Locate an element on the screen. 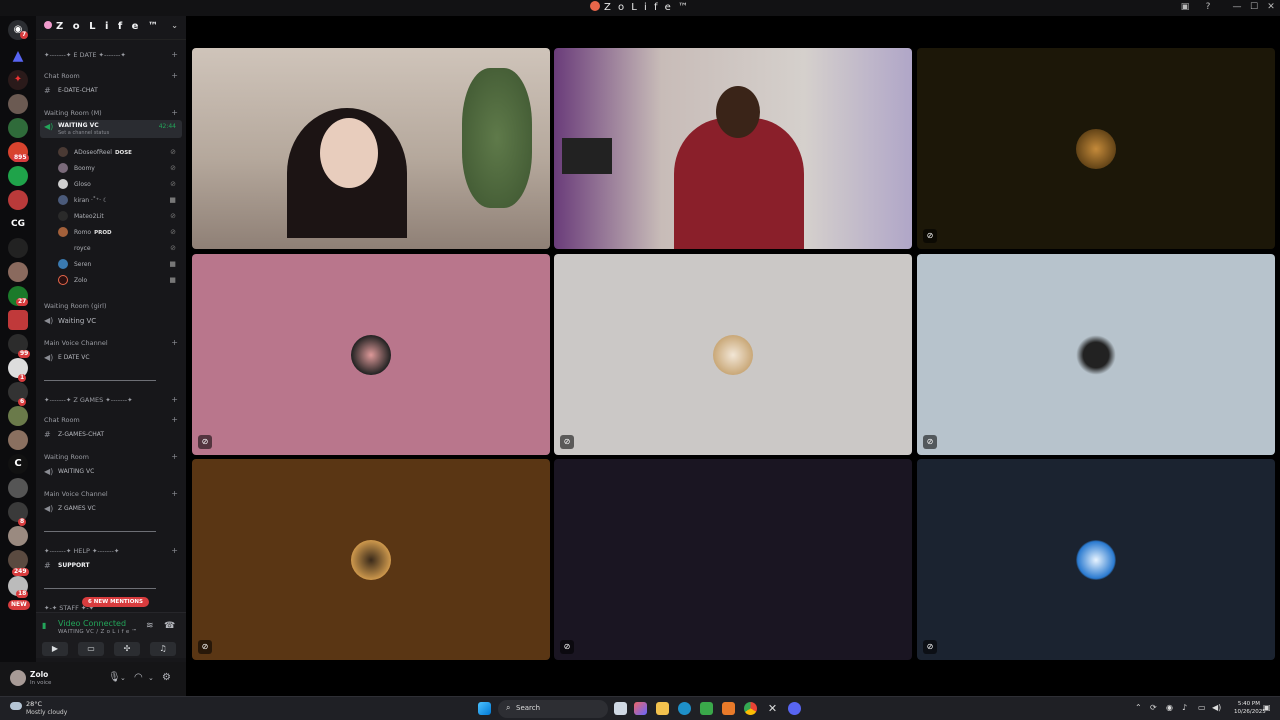 This screenshot has height=720, width=1280. help-icon: ? is located at coordinates (1208, 7).